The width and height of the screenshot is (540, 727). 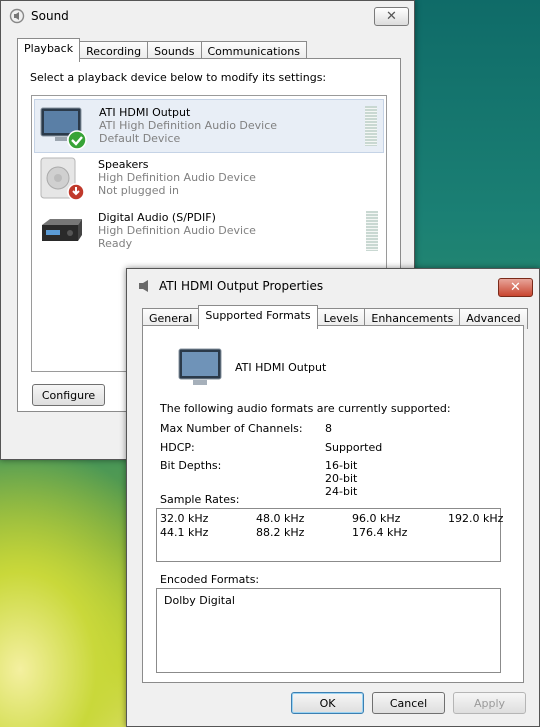 What do you see at coordinates (341, 465) in the screenshot?
I see `bitdepth-value: 16-bit` at bounding box center [341, 465].